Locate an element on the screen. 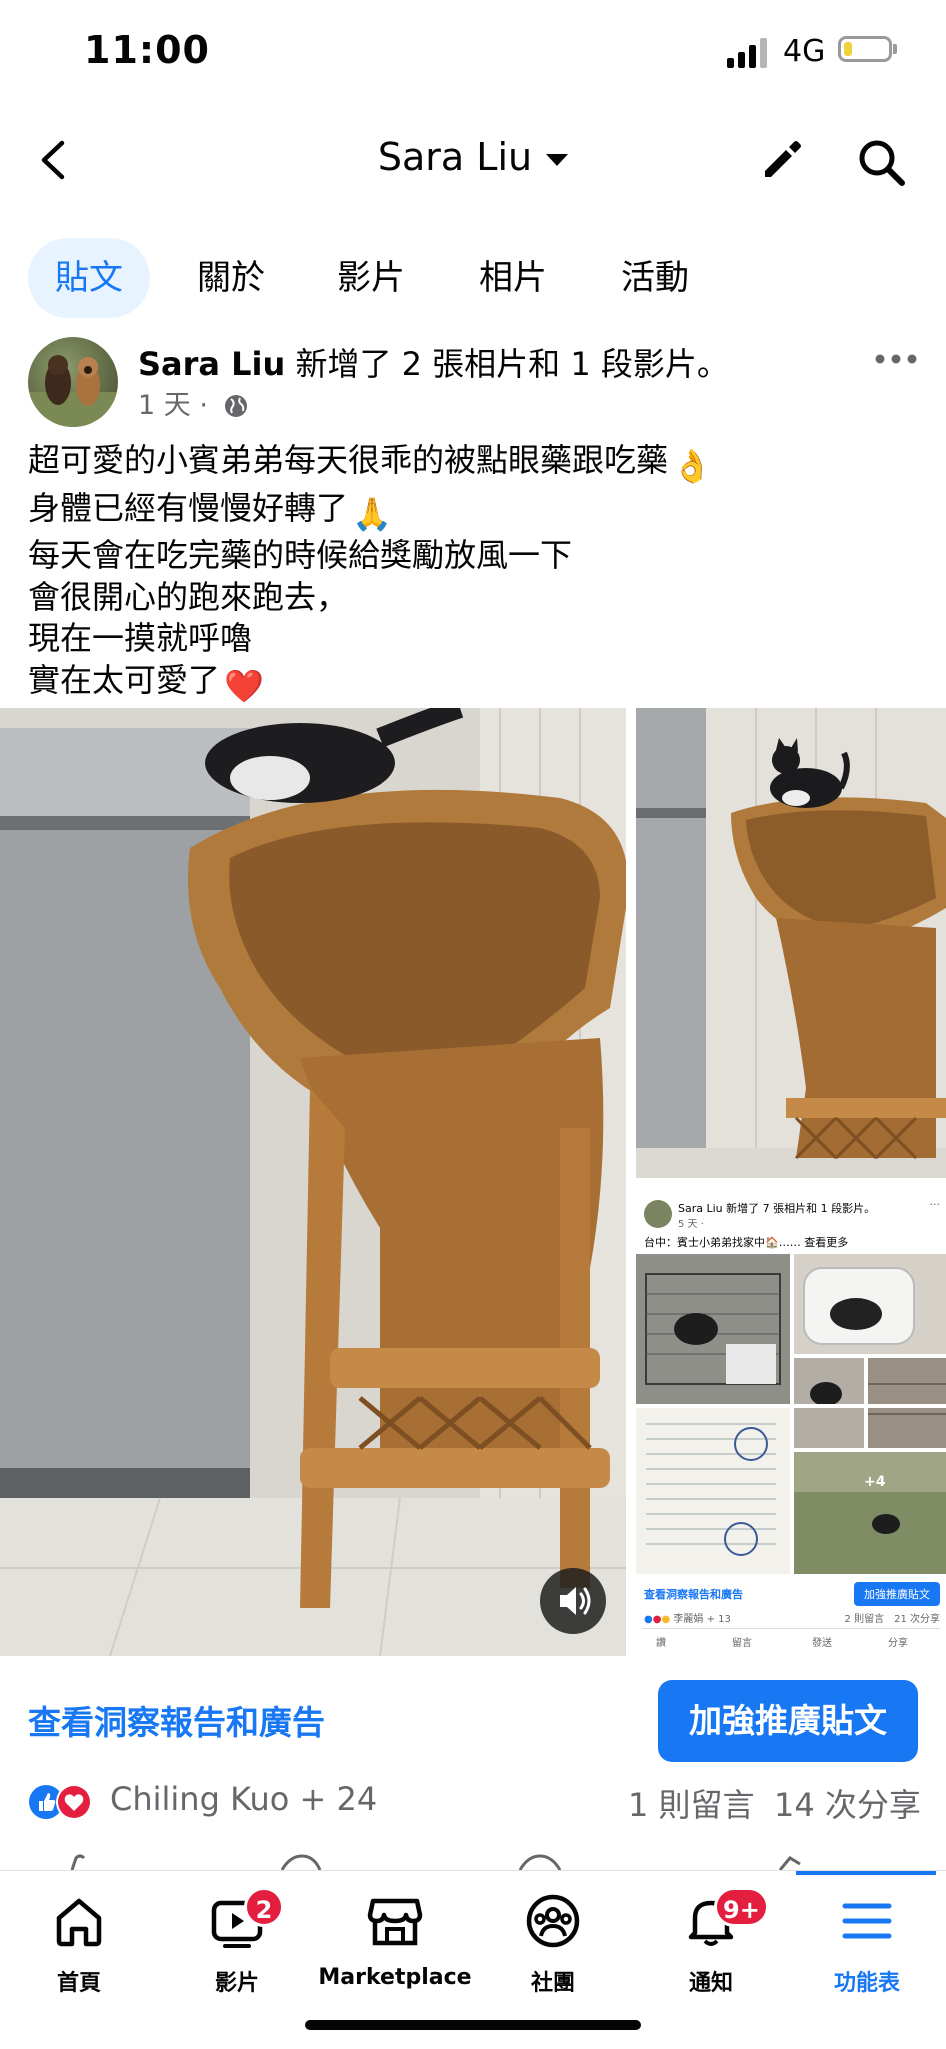 The width and height of the screenshot is (946, 2049). mini-comment-action: 留言 is located at coordinates (742, 1643).